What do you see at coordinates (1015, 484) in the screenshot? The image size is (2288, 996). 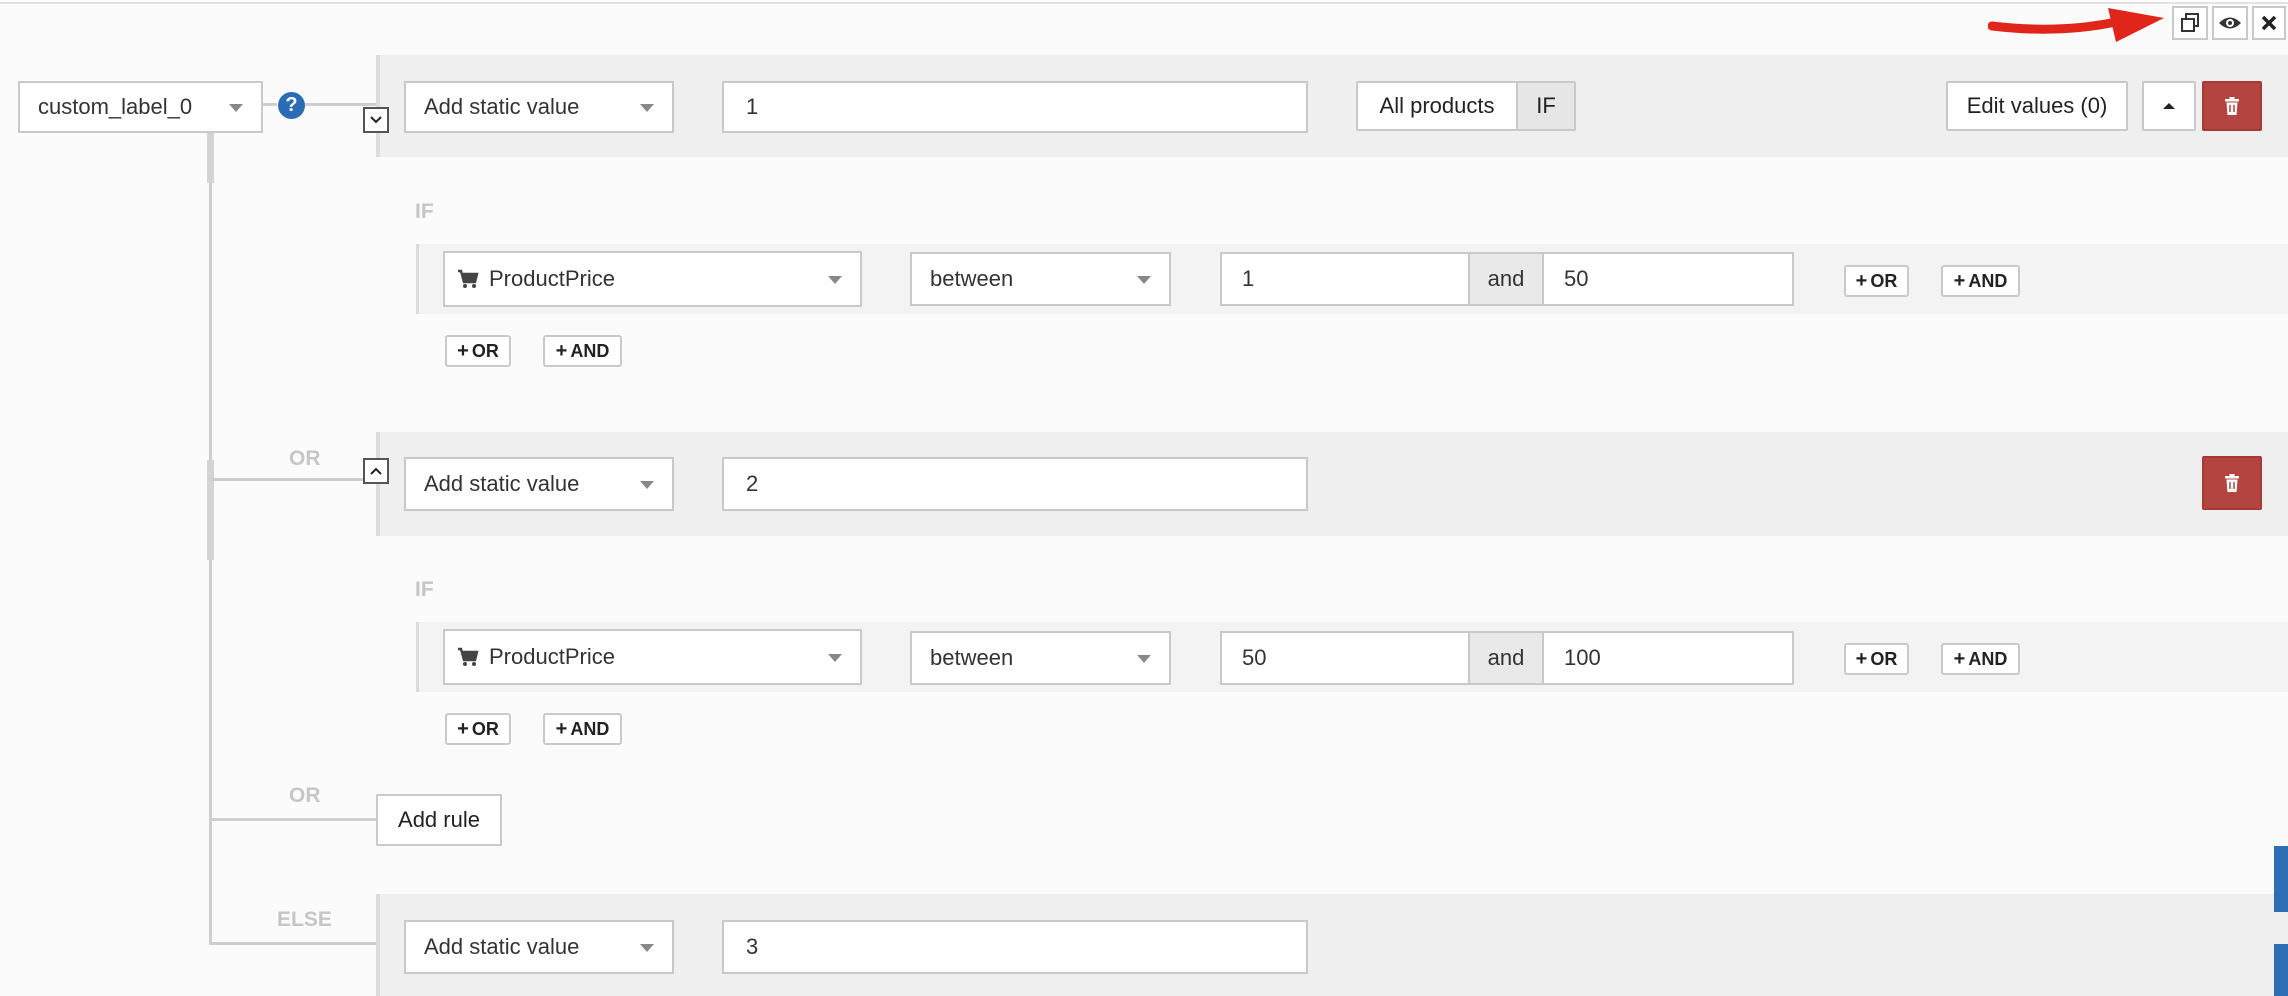 I see `rule-value-input: 2` at bounding box center [1015, 484].